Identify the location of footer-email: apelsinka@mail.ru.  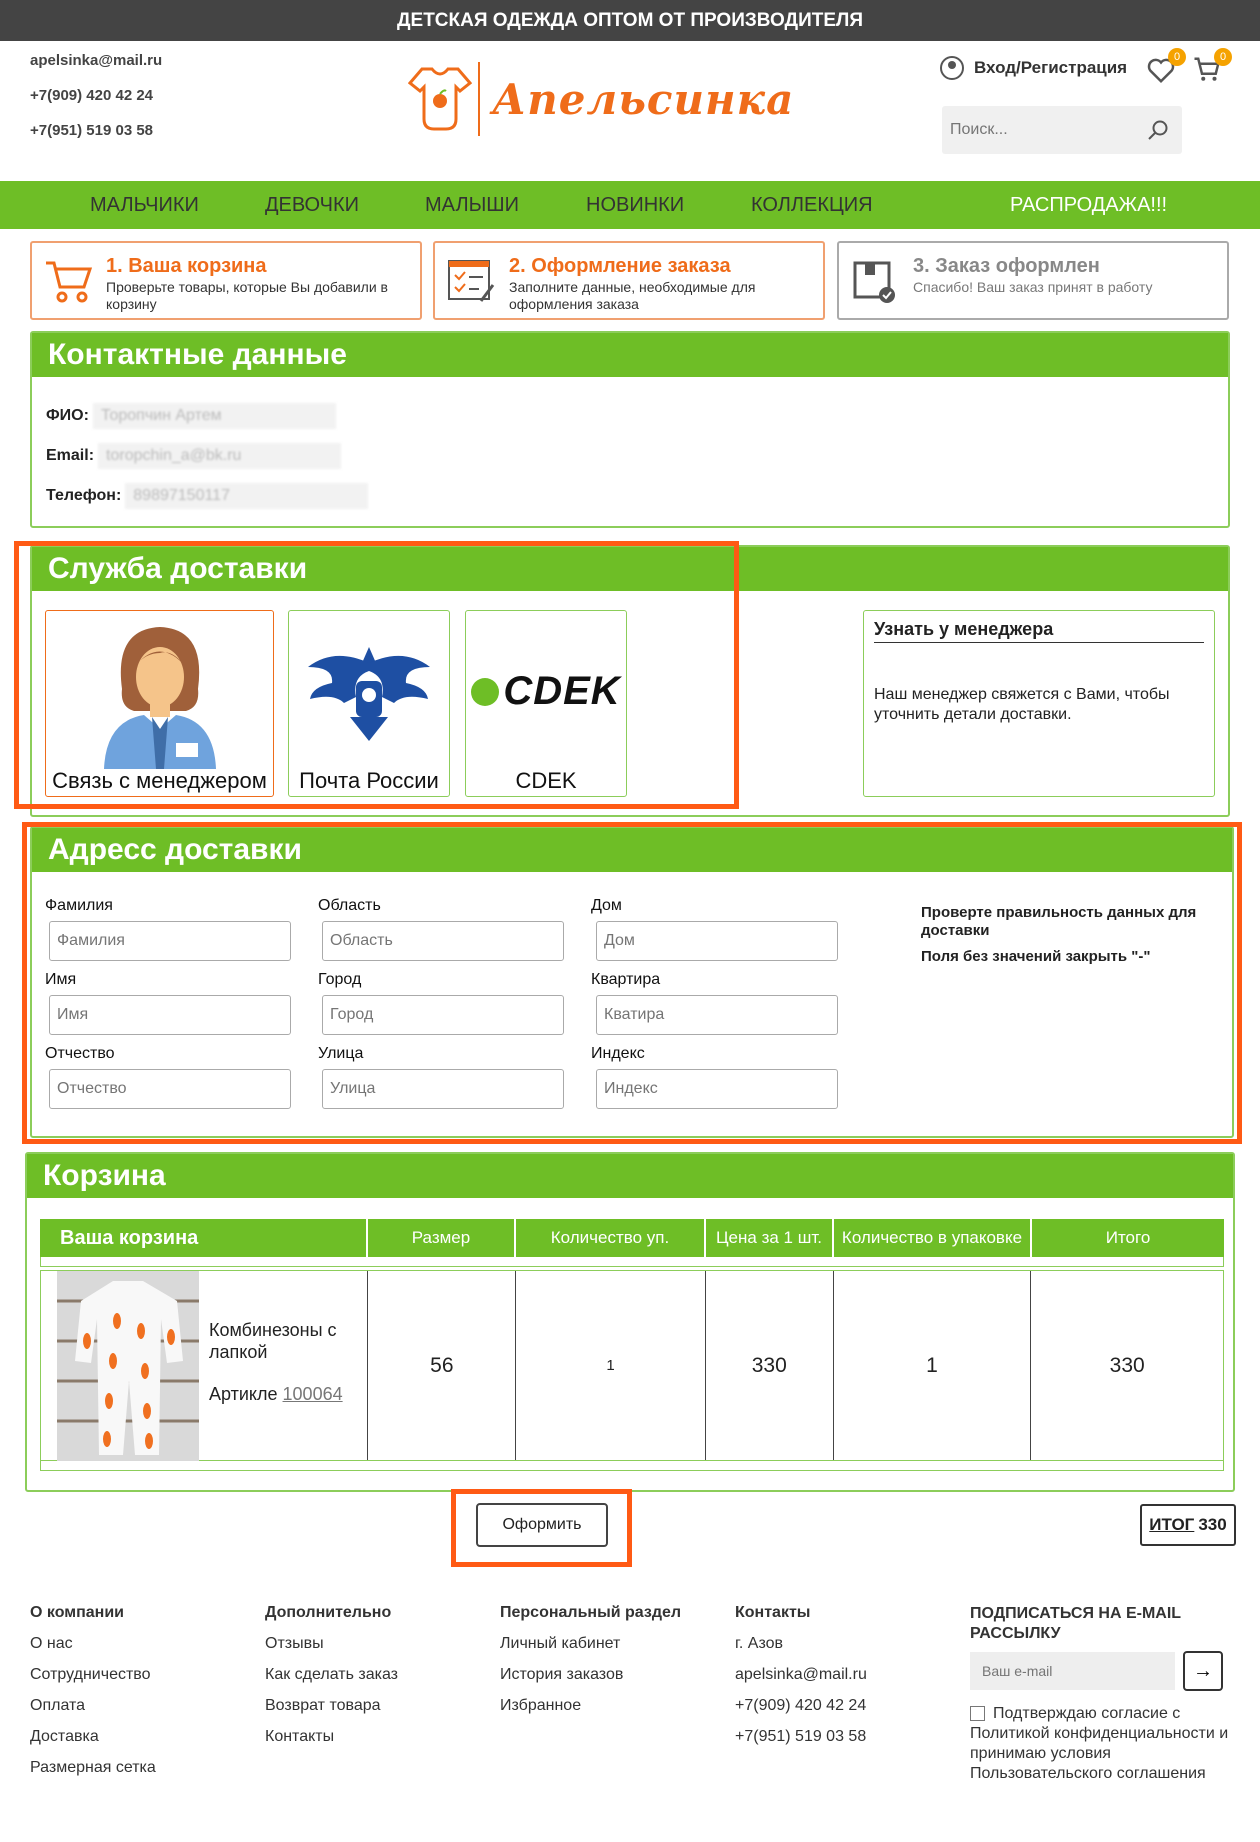
(801, 1681).